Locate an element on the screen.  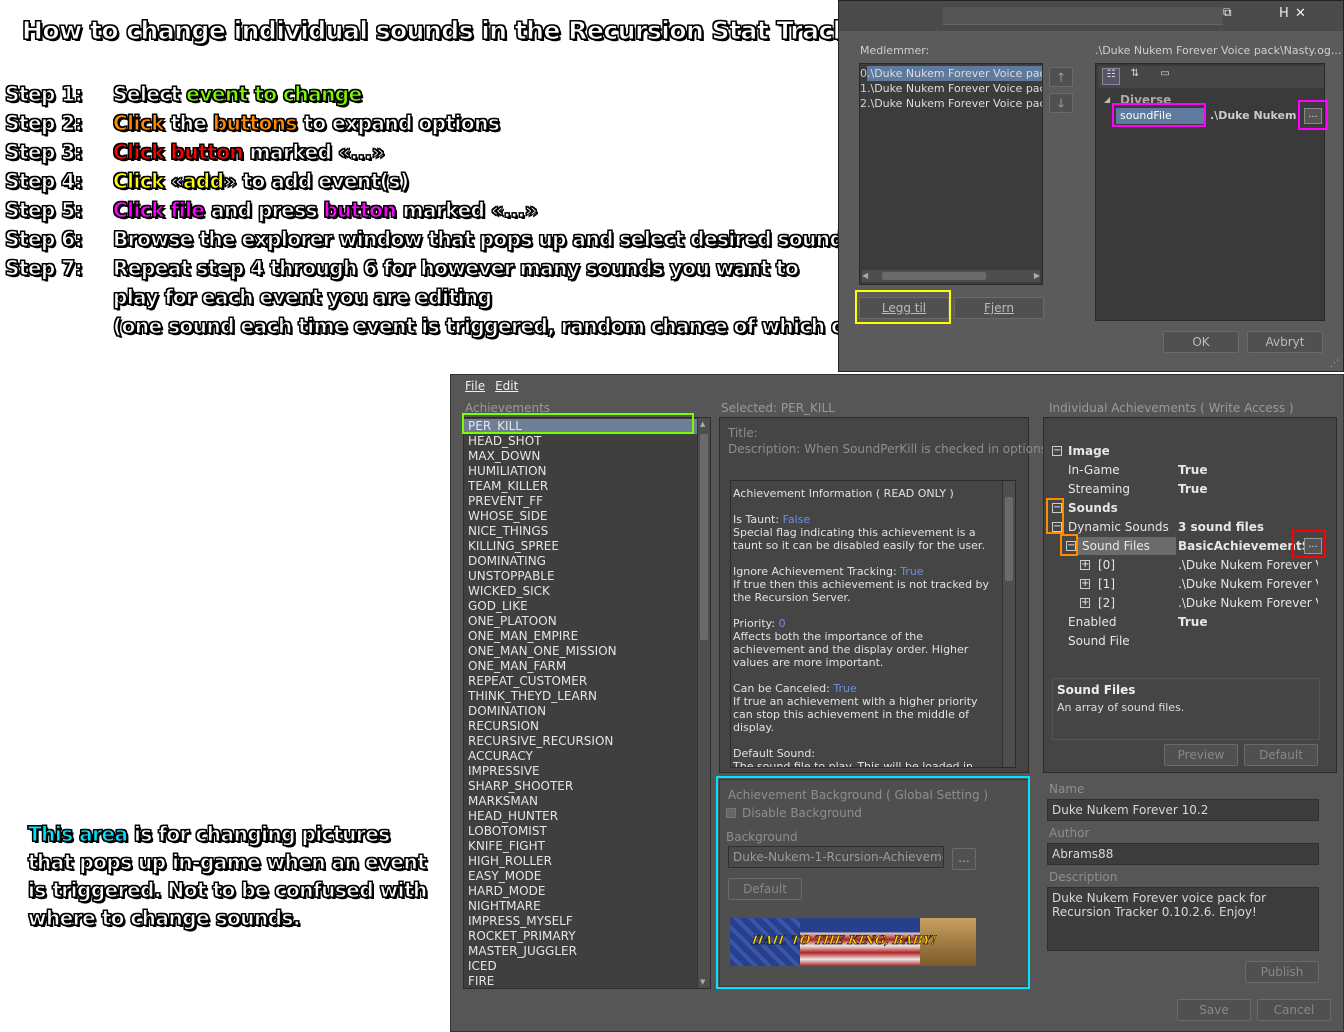
categorized-icon: ☷ is located at coordinates (1111, 76).